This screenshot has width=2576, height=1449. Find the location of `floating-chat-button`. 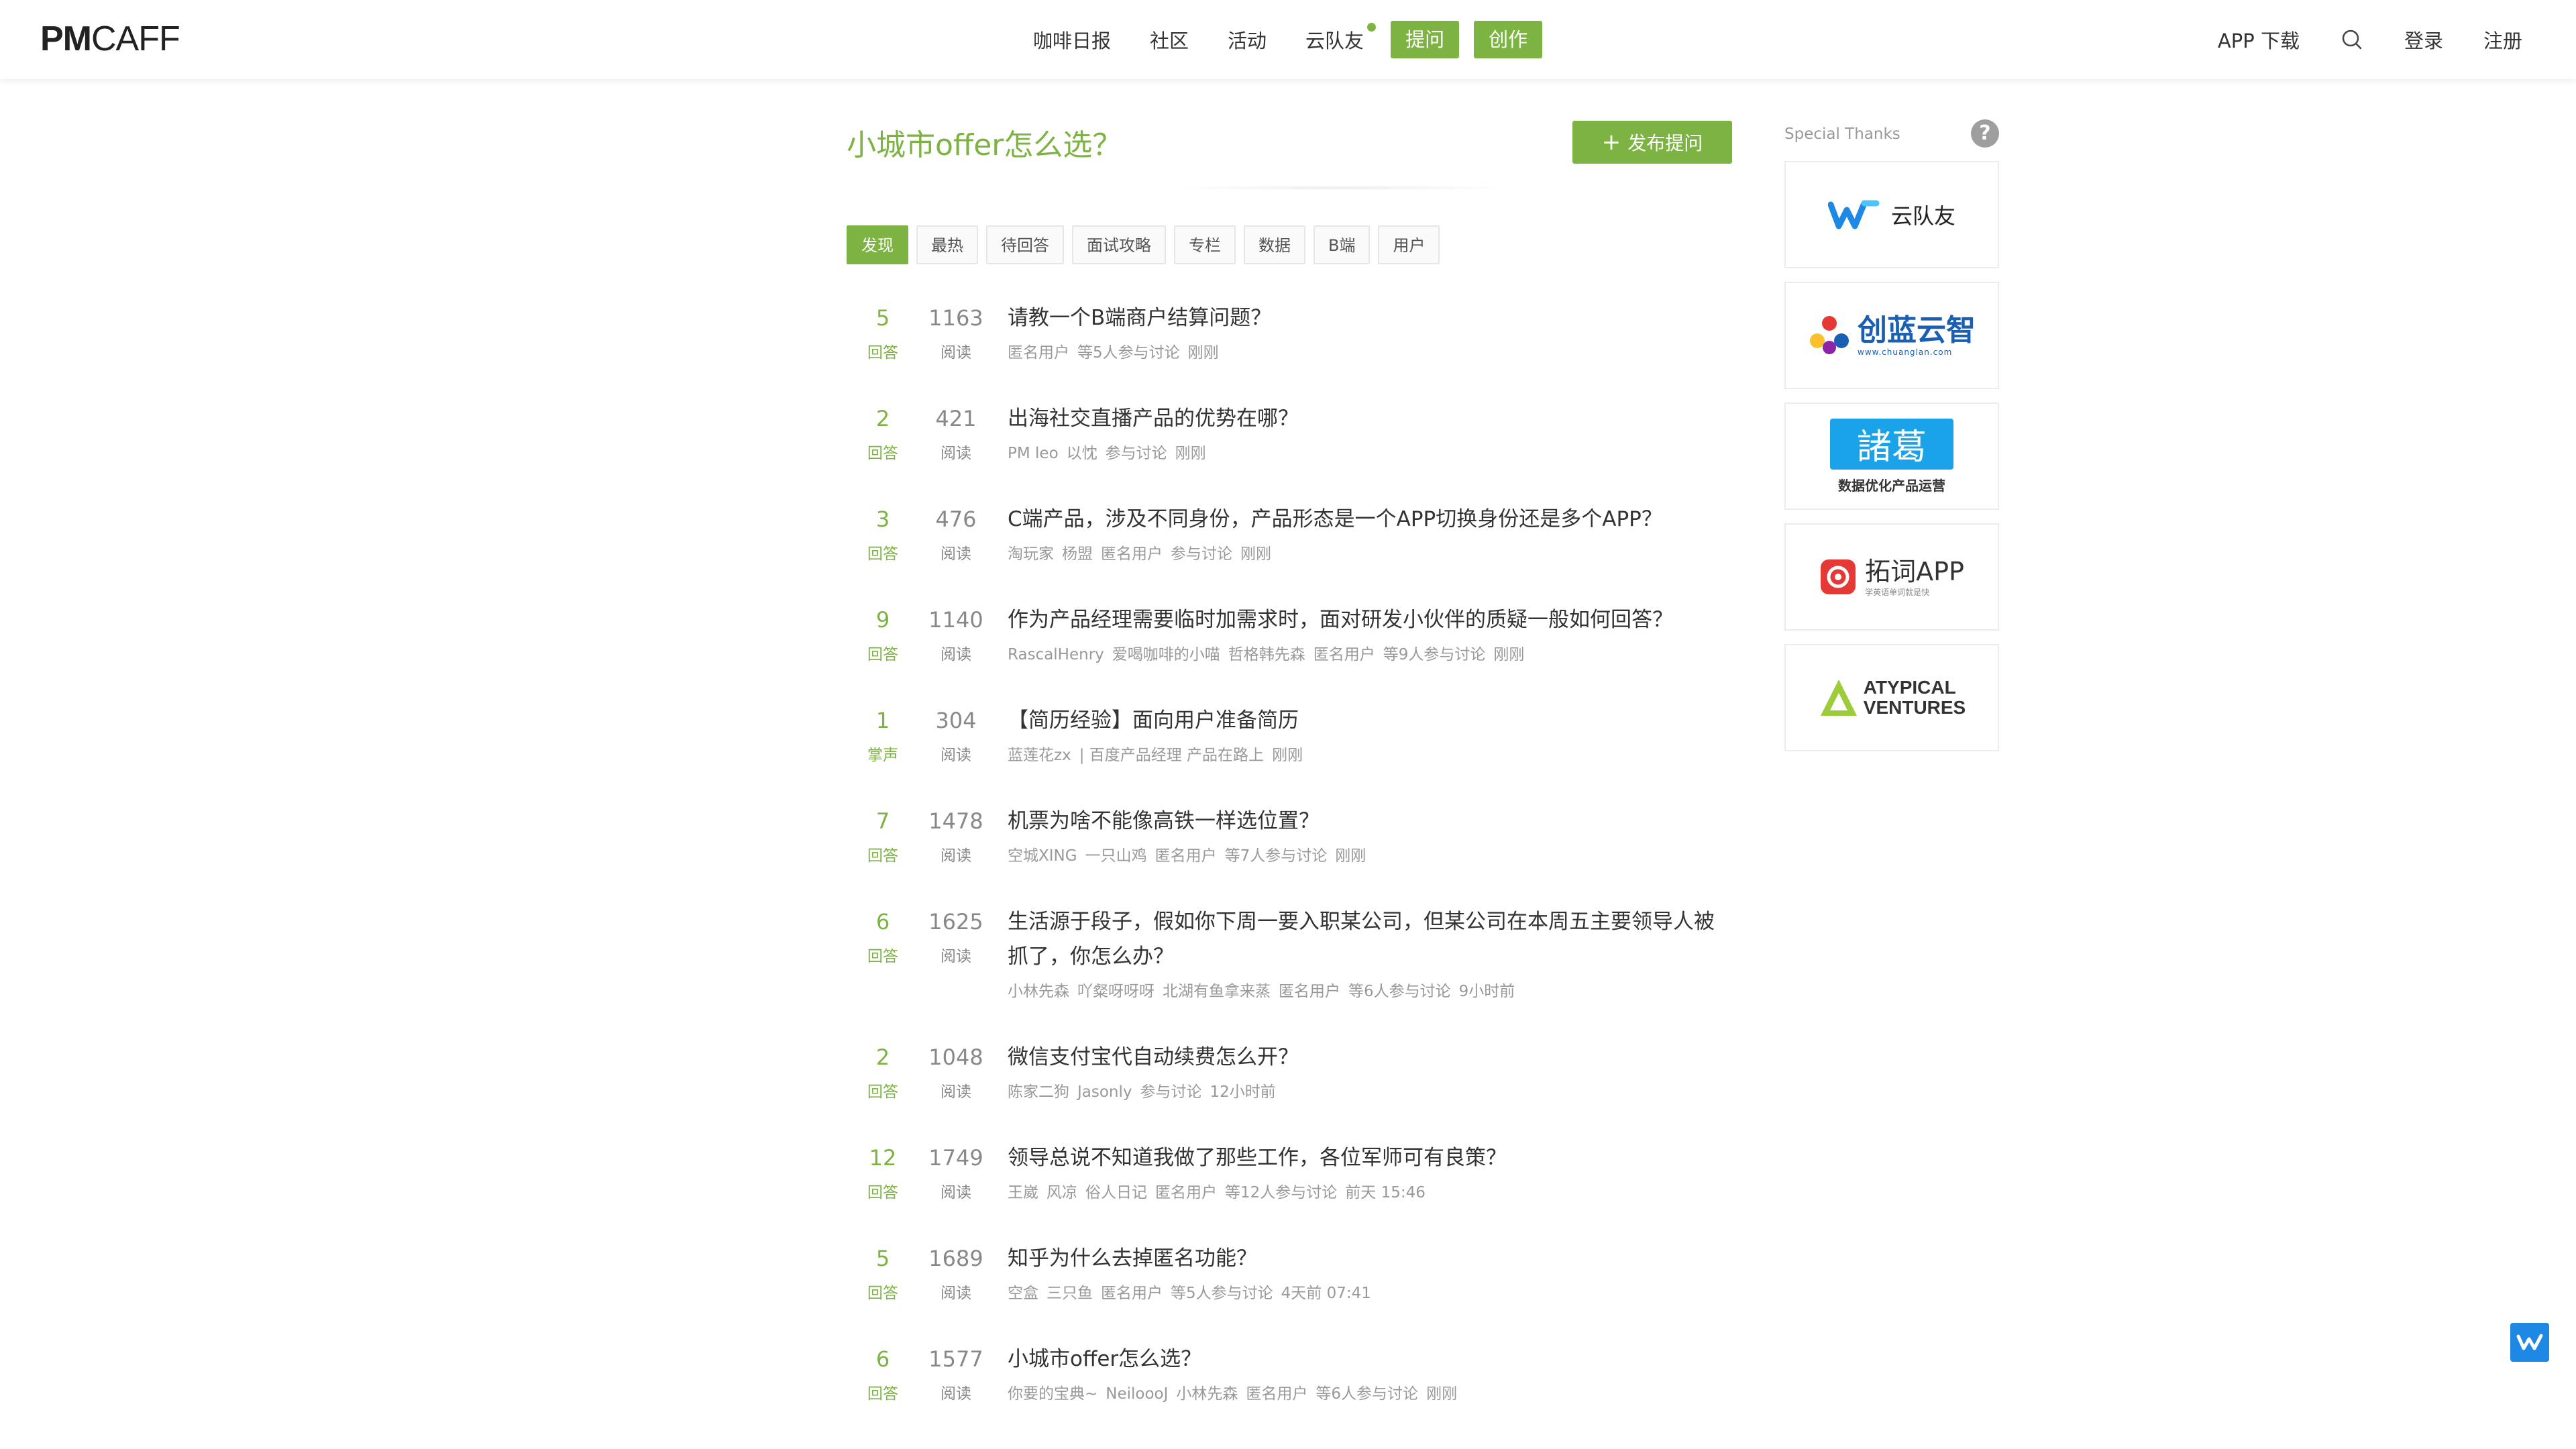

floating-chat-button is located at coordinates (2529, 1342).